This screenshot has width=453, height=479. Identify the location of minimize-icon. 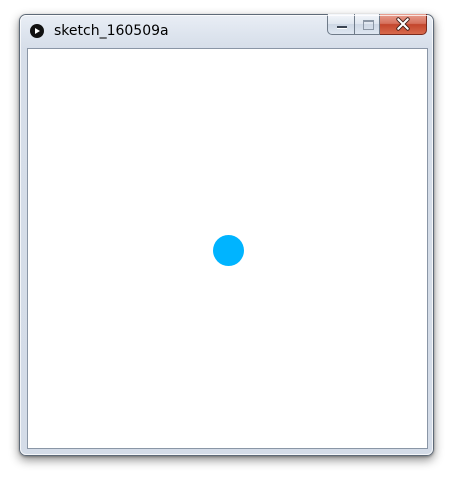
(342, 27).